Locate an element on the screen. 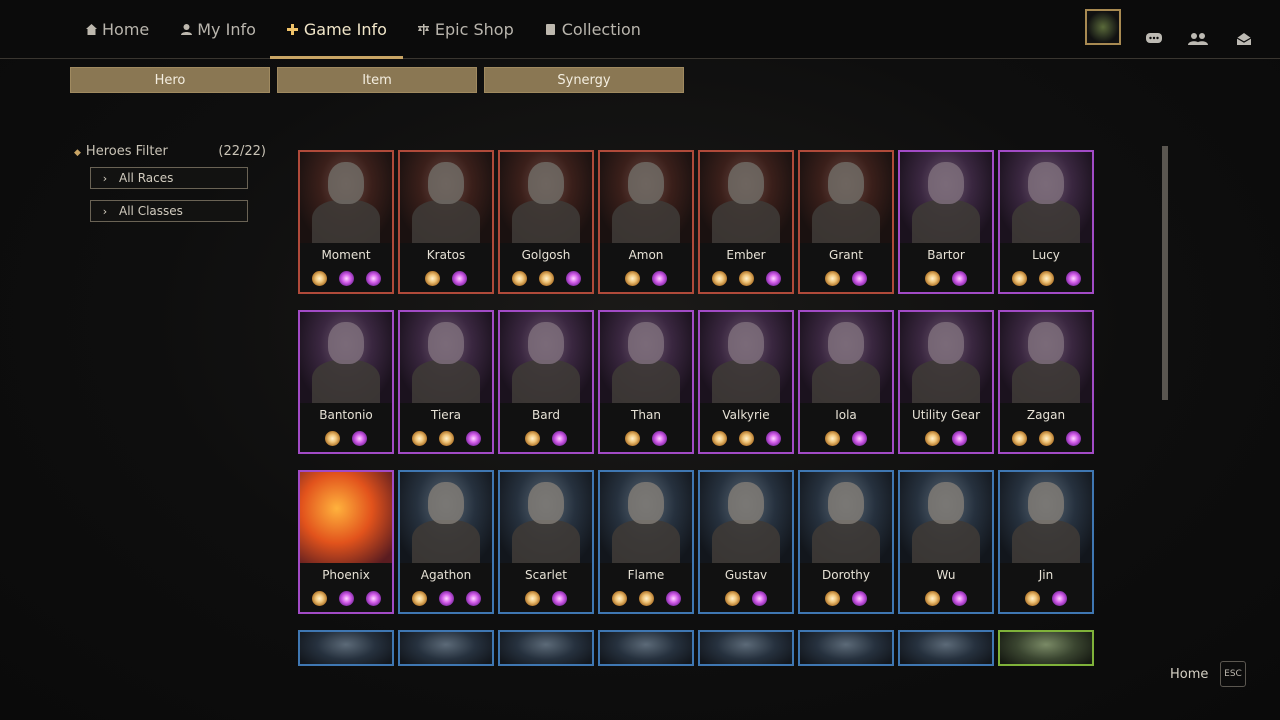 The height and width of the screenshot is (720, 1280). nav-my-info: My Info is located at coordinates (217, 29).